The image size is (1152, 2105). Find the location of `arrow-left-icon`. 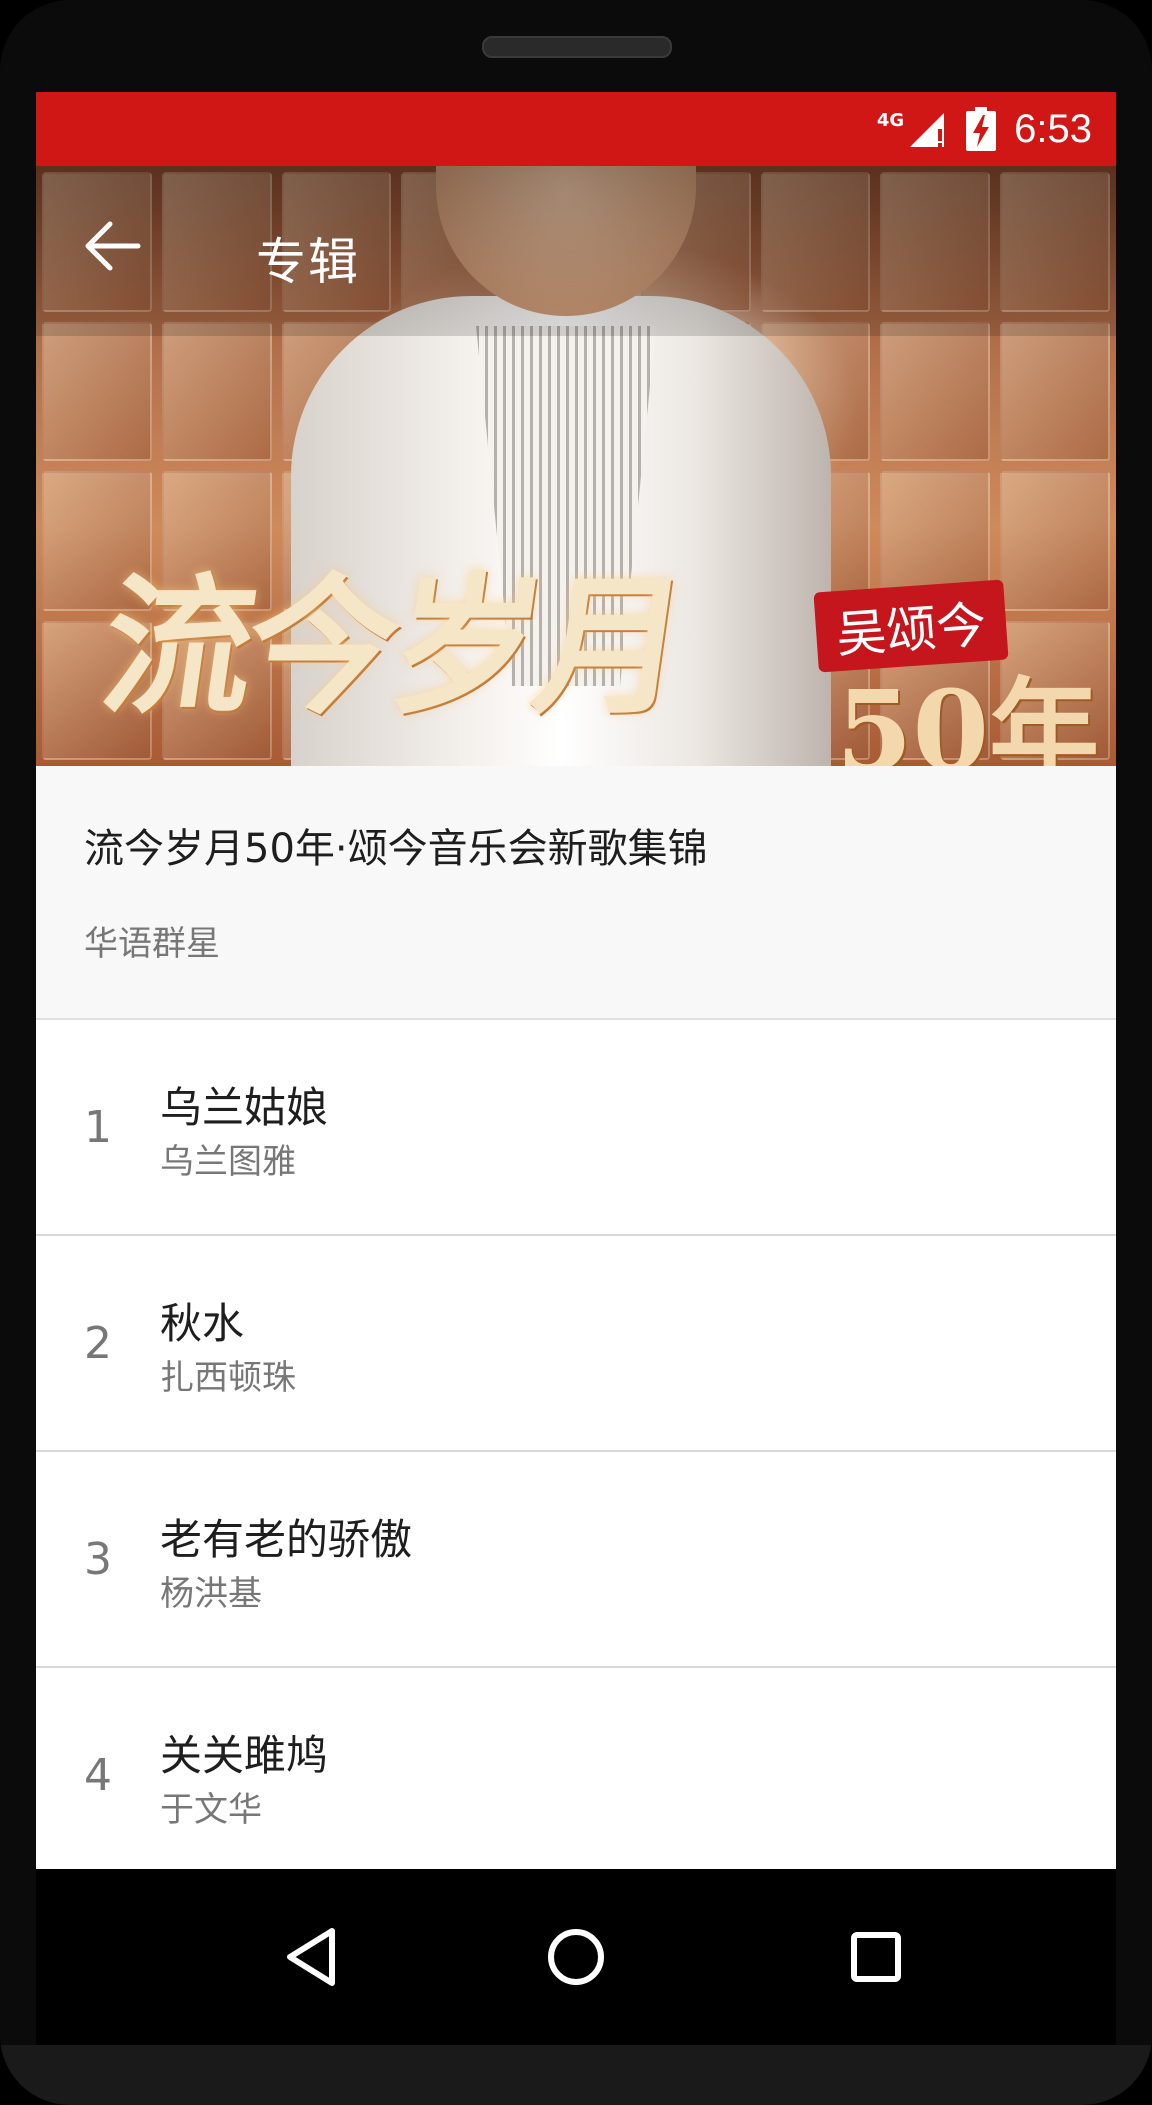

arrow-left-icon is located at coordinates (113, 246).